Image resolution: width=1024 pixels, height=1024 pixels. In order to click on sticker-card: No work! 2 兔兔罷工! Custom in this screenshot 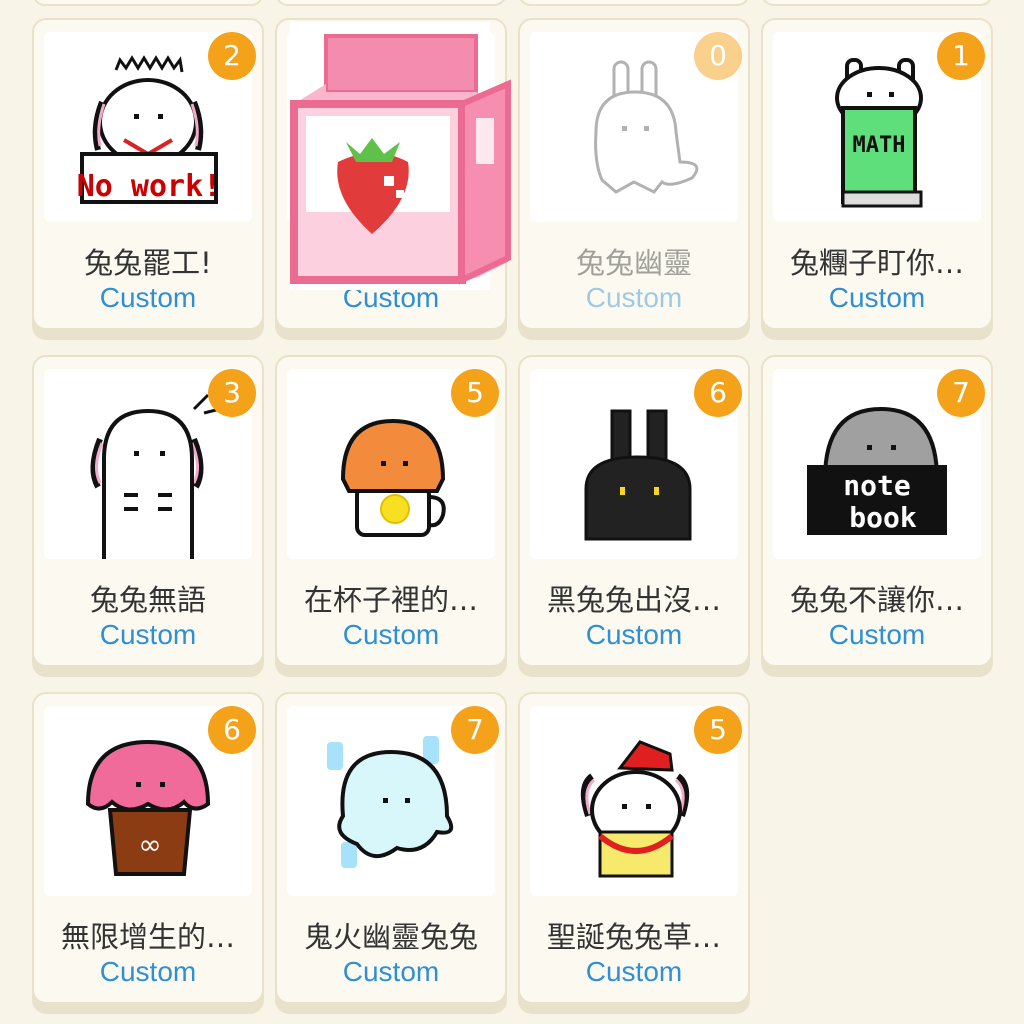, I will do `click(148, 174)`.